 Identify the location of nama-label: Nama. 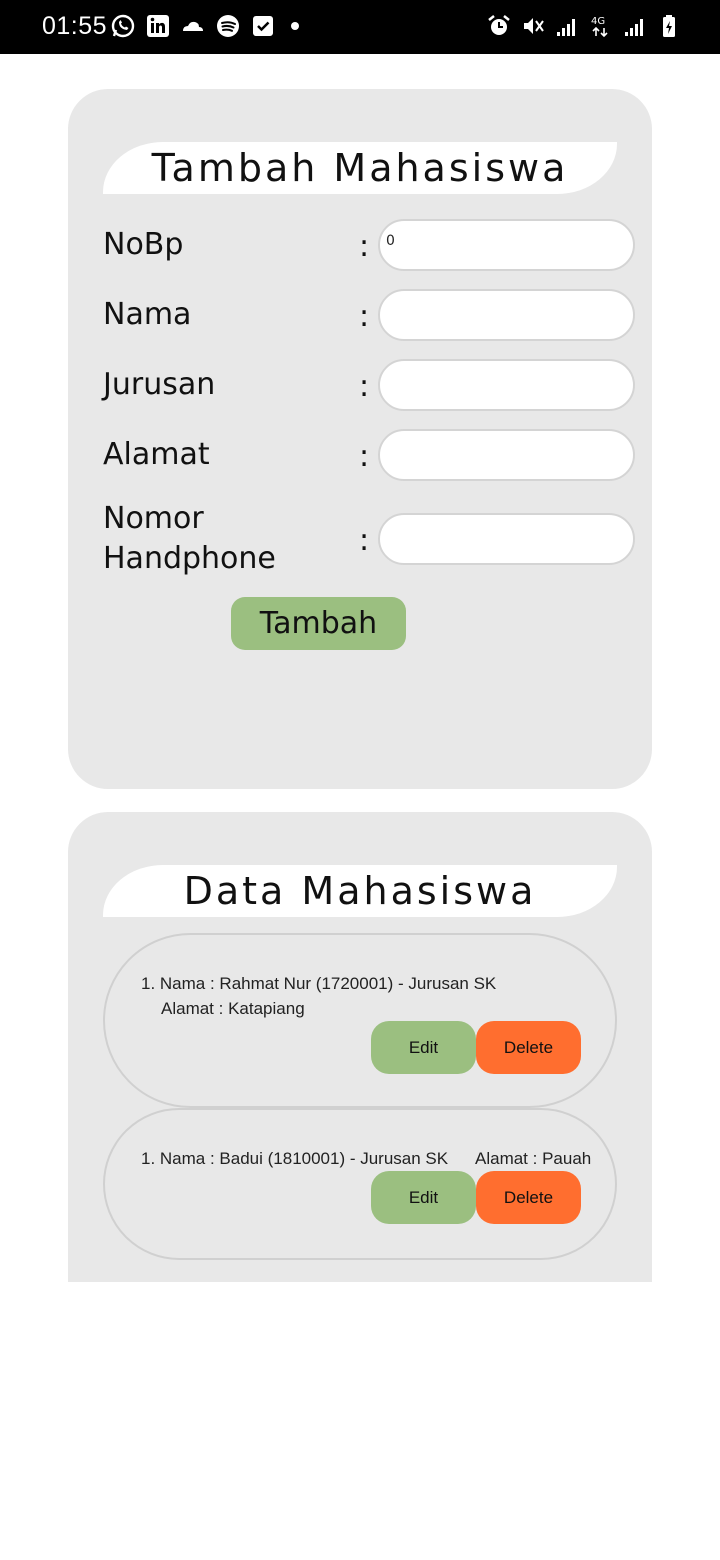
(147, 314).